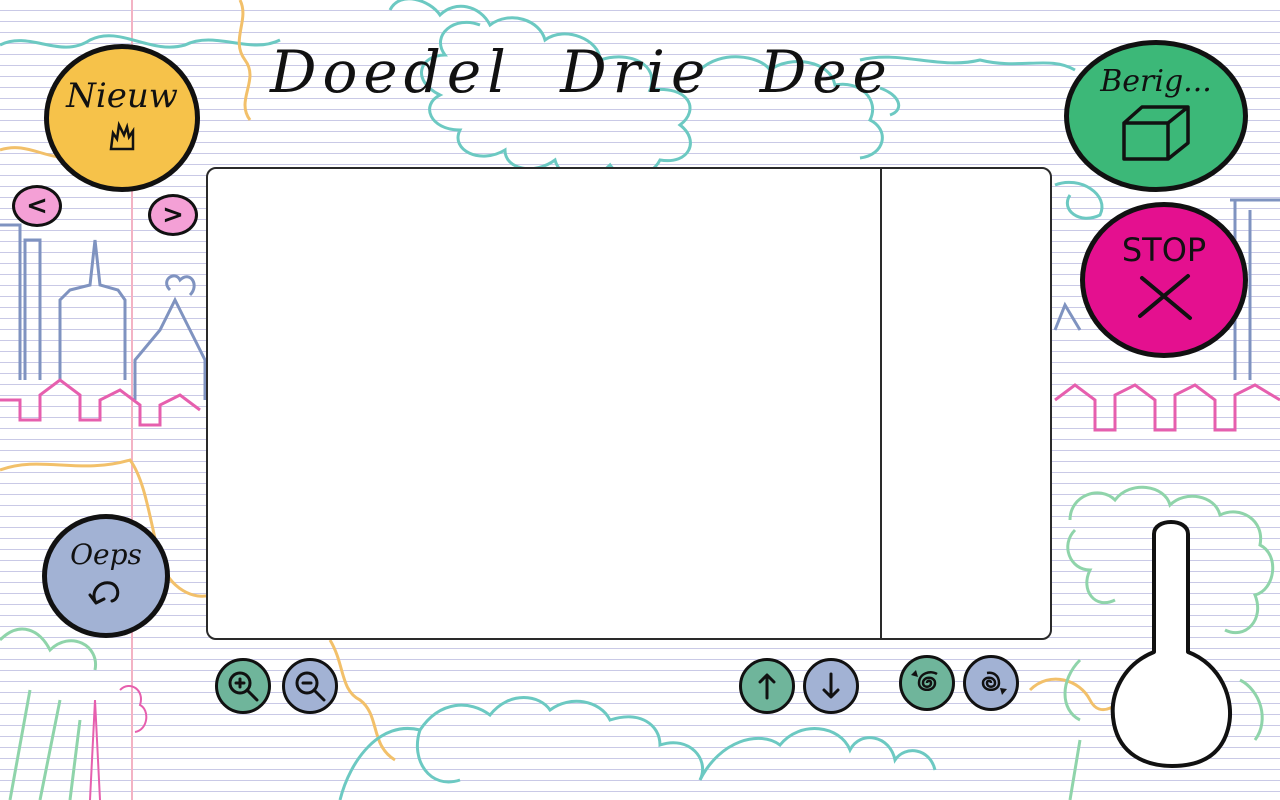  I want to click on move-up-button, so click(767, 686).